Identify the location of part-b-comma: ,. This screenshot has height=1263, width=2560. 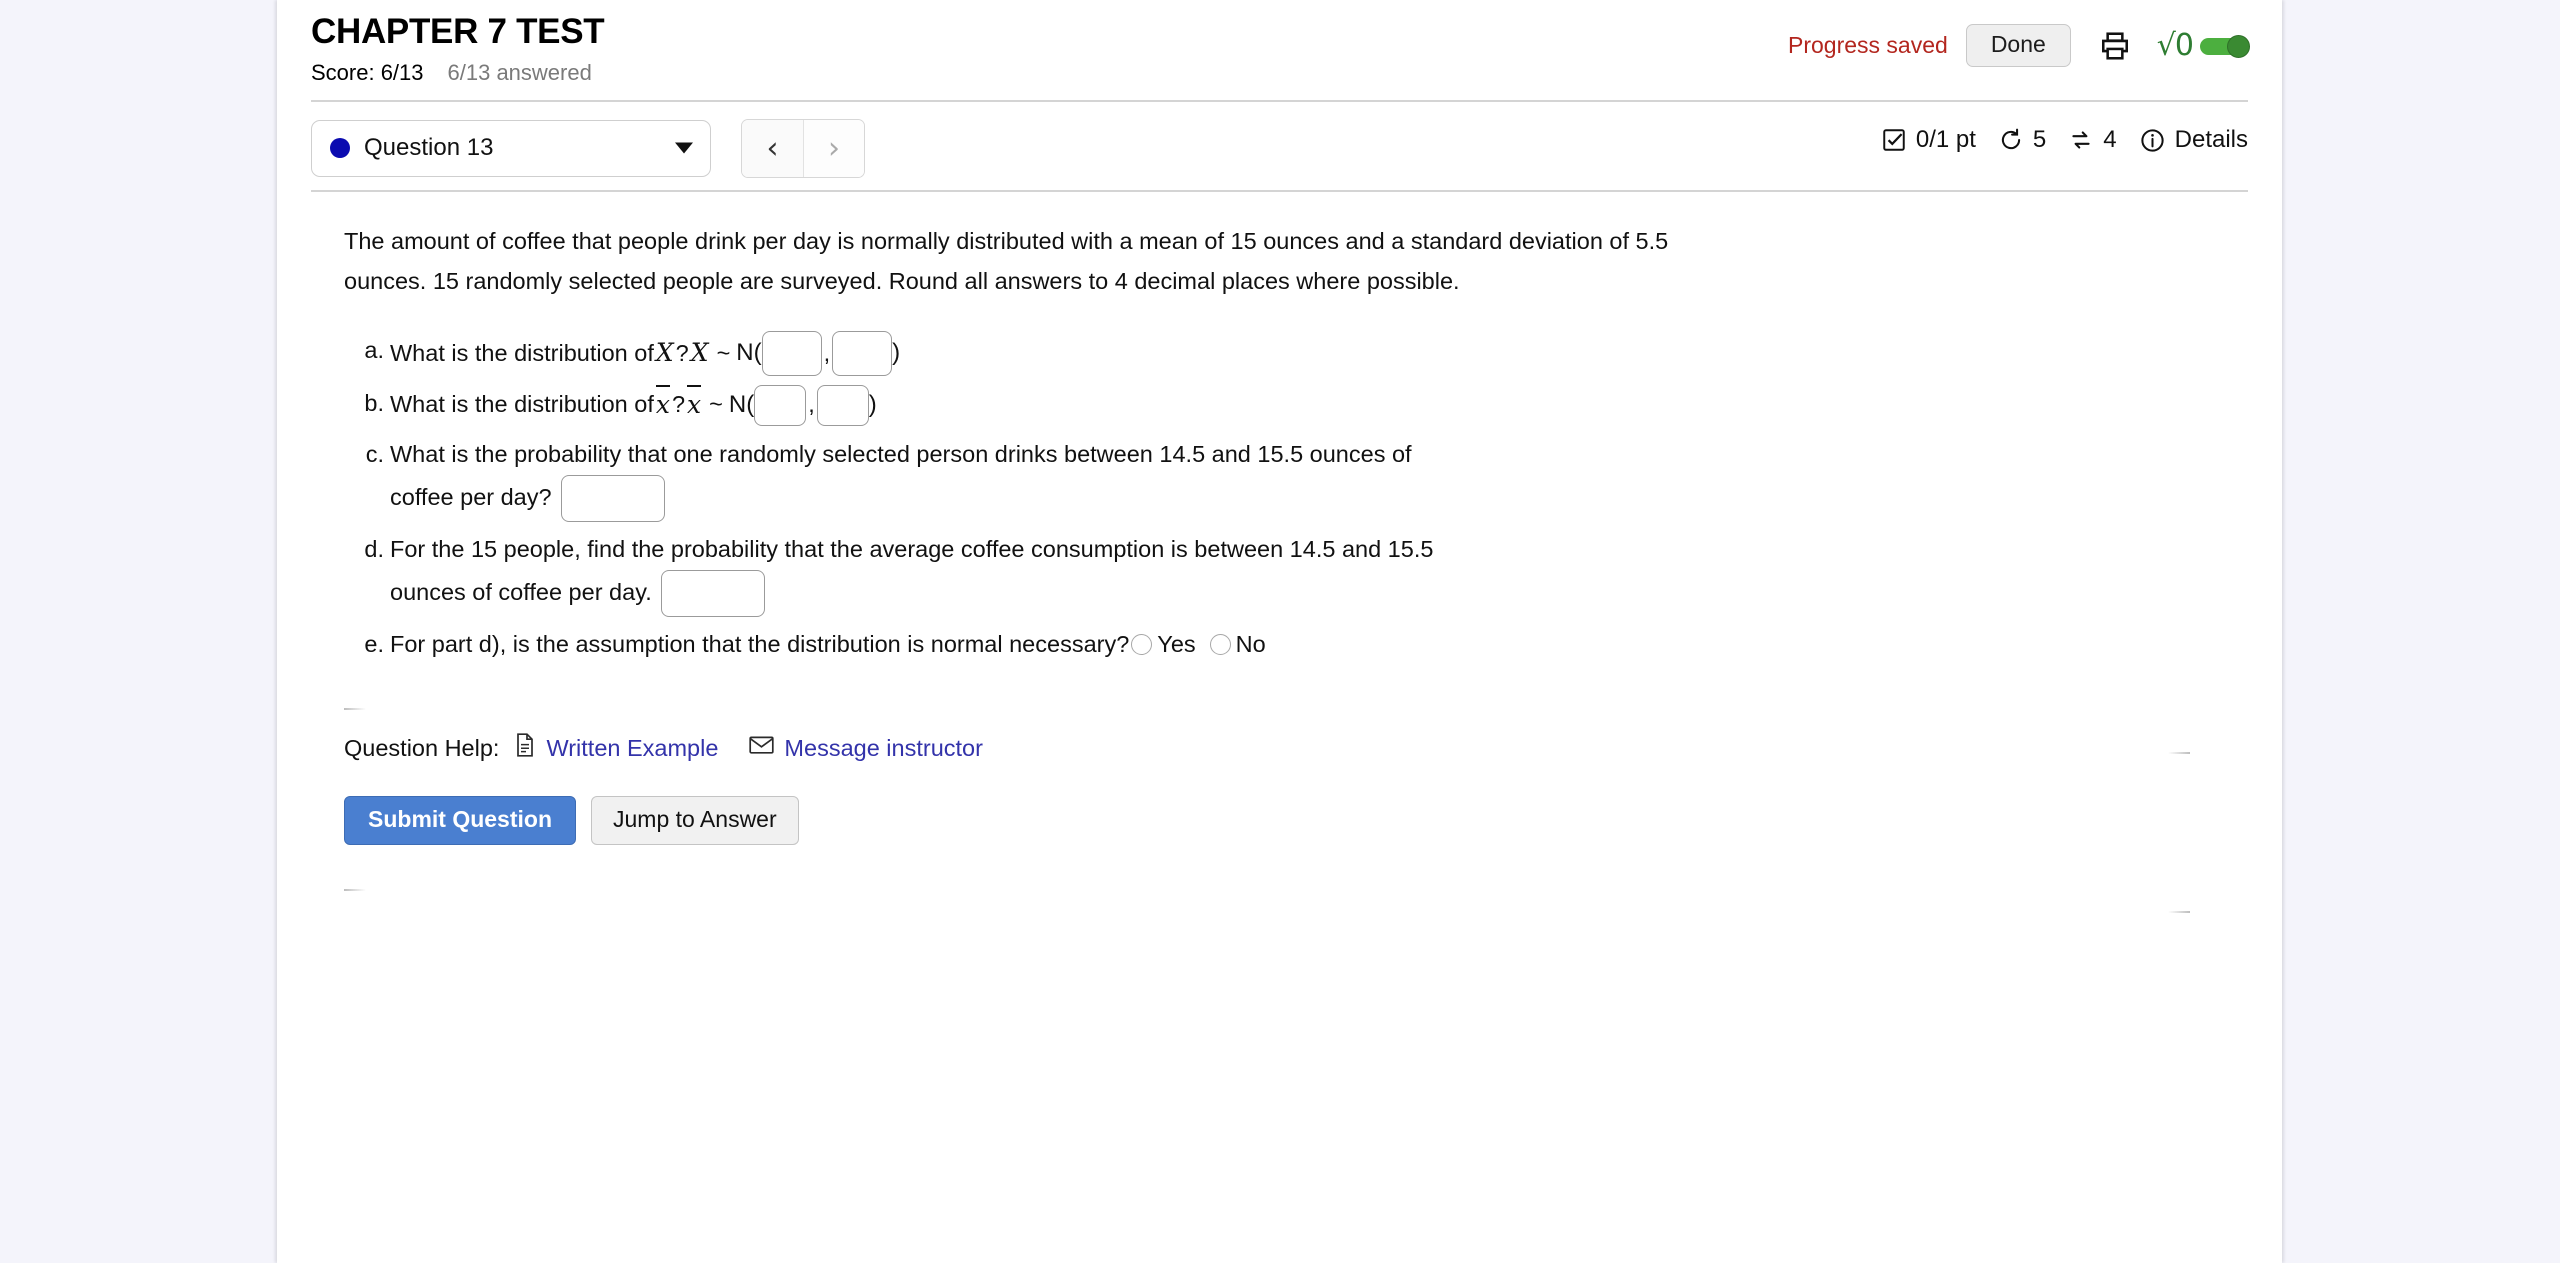
(811, 404).